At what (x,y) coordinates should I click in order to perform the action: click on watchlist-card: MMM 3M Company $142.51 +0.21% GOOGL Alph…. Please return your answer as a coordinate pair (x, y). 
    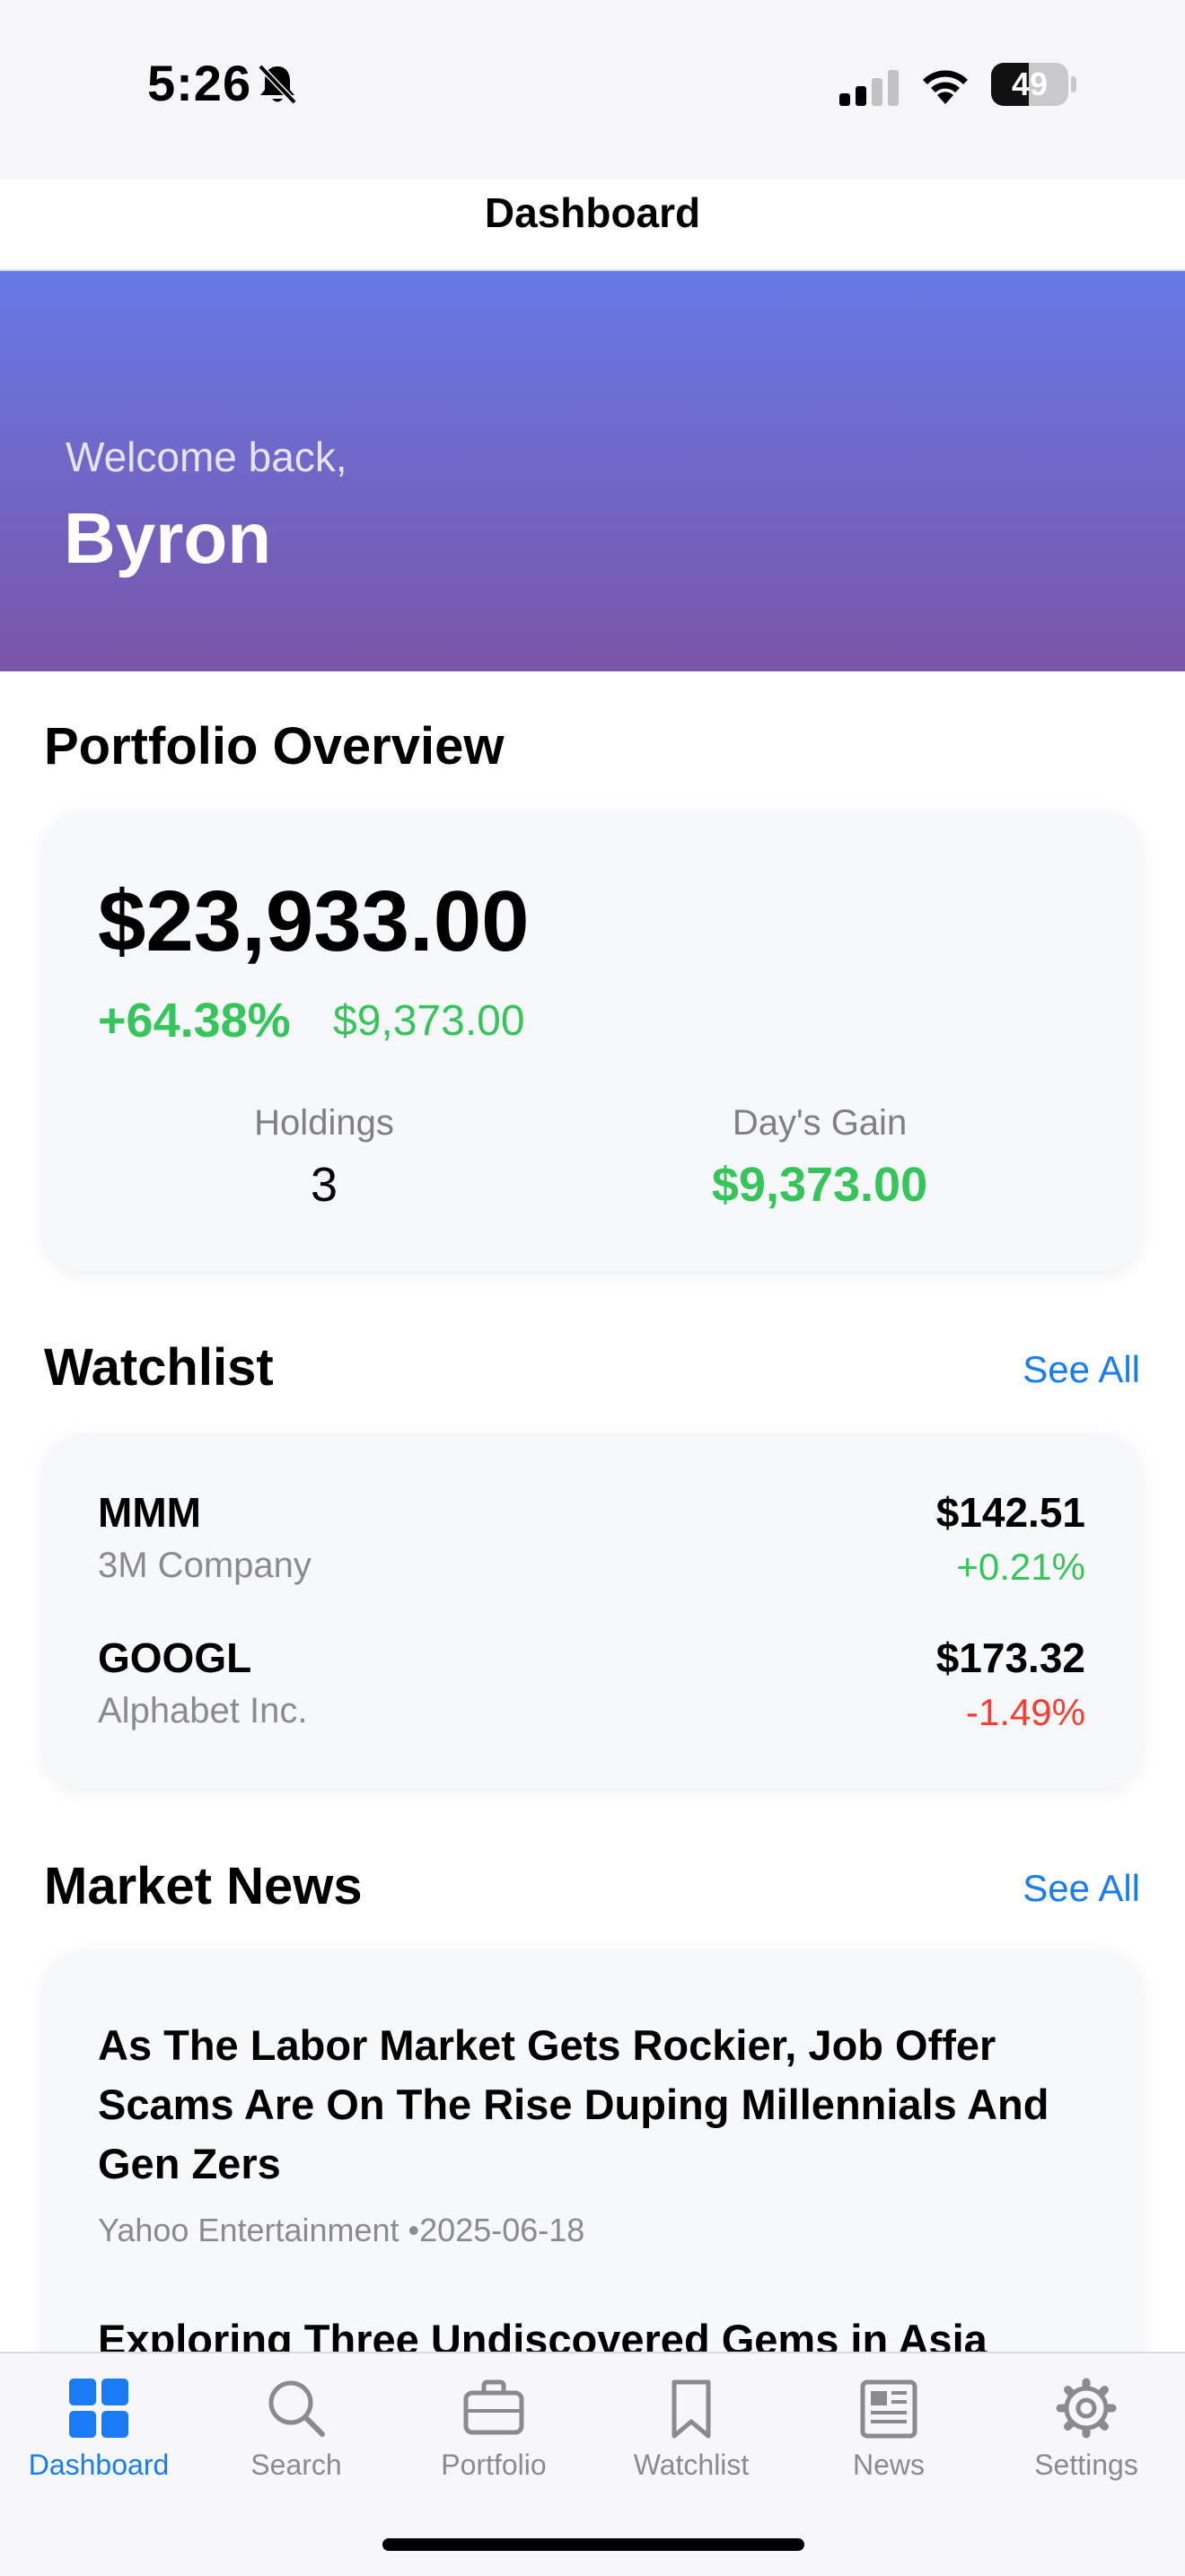
    Looking at the image, I should click on (592, 1611).